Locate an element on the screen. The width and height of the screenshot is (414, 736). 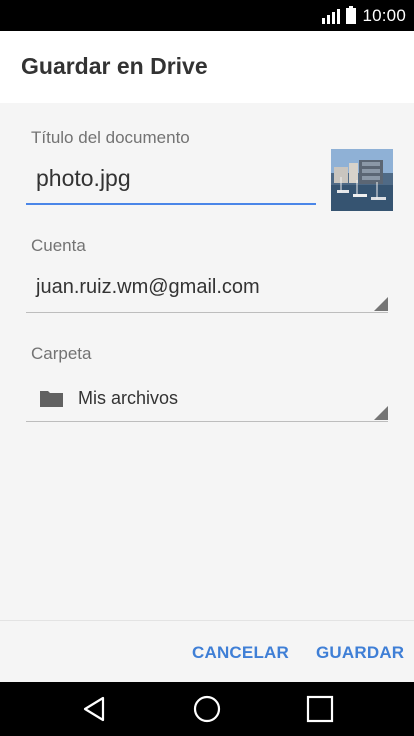
page-title: Guardar en Drive is located at coordinates (114, 66).